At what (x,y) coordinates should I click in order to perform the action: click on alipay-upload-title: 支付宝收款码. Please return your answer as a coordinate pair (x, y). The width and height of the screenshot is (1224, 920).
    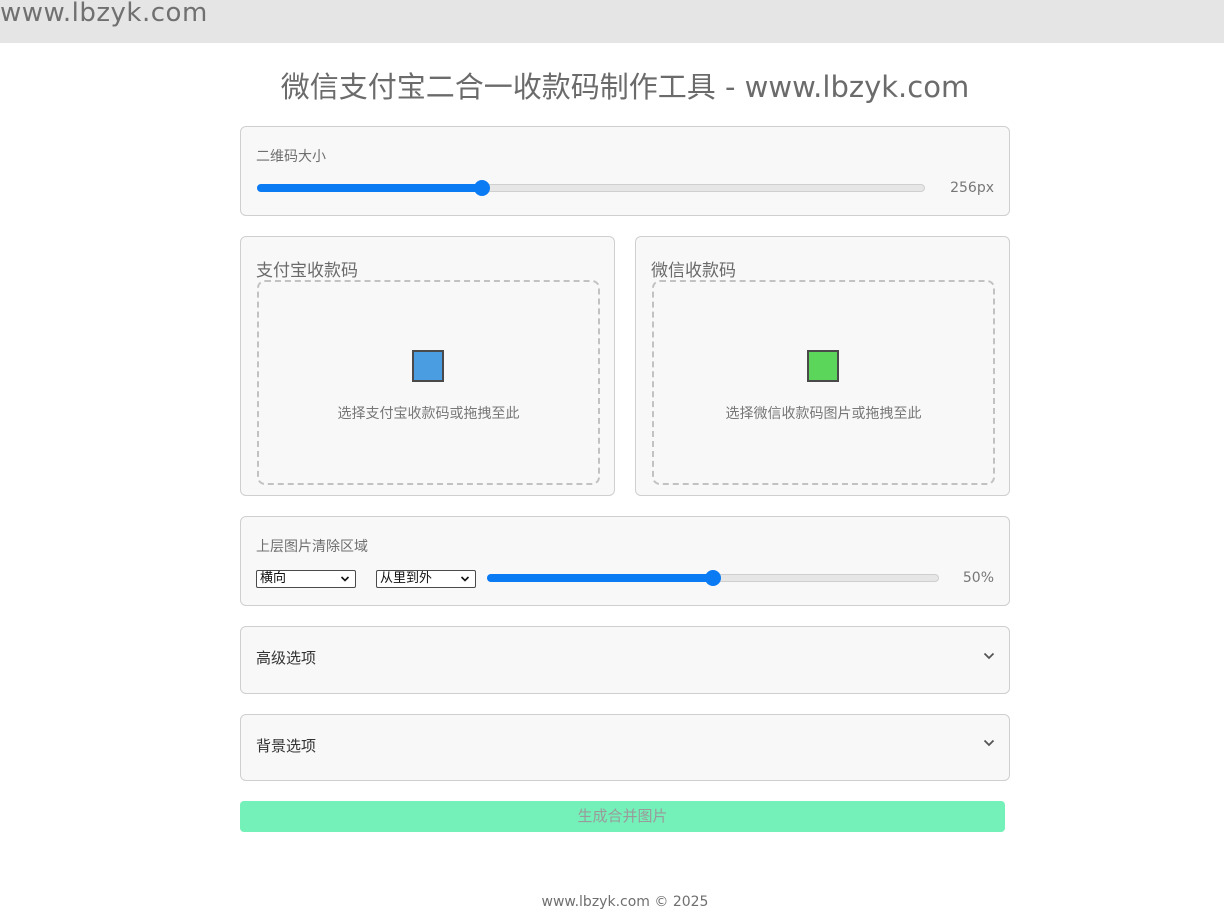
    Looking at the image, I should click on (307, 271).